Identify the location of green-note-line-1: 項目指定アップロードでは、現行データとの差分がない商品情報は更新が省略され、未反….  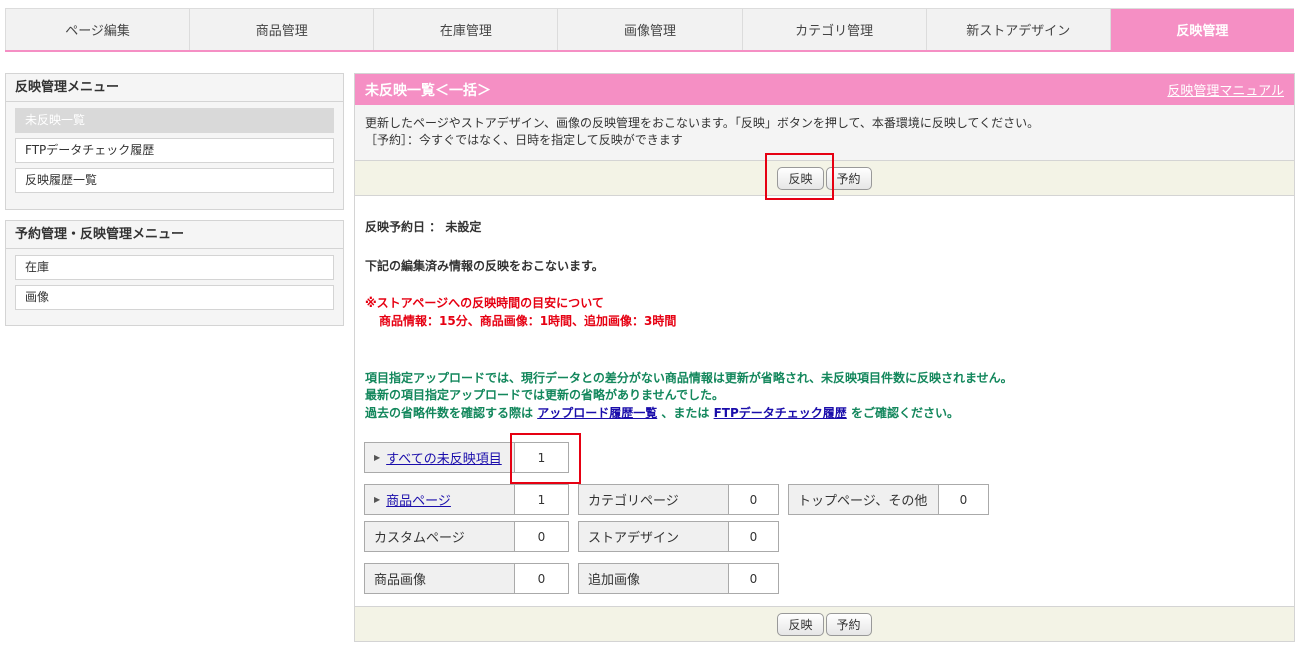
(689, 378).